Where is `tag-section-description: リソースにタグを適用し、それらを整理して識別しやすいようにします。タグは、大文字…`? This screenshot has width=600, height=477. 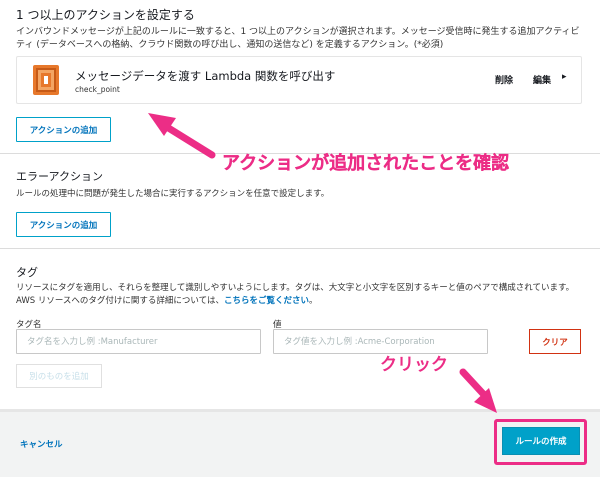
tag-section-description: リソースにタグを適用し、それらを整理して識別しやすいようにします。タグは、大文字… is located at coordinates (303, 295).